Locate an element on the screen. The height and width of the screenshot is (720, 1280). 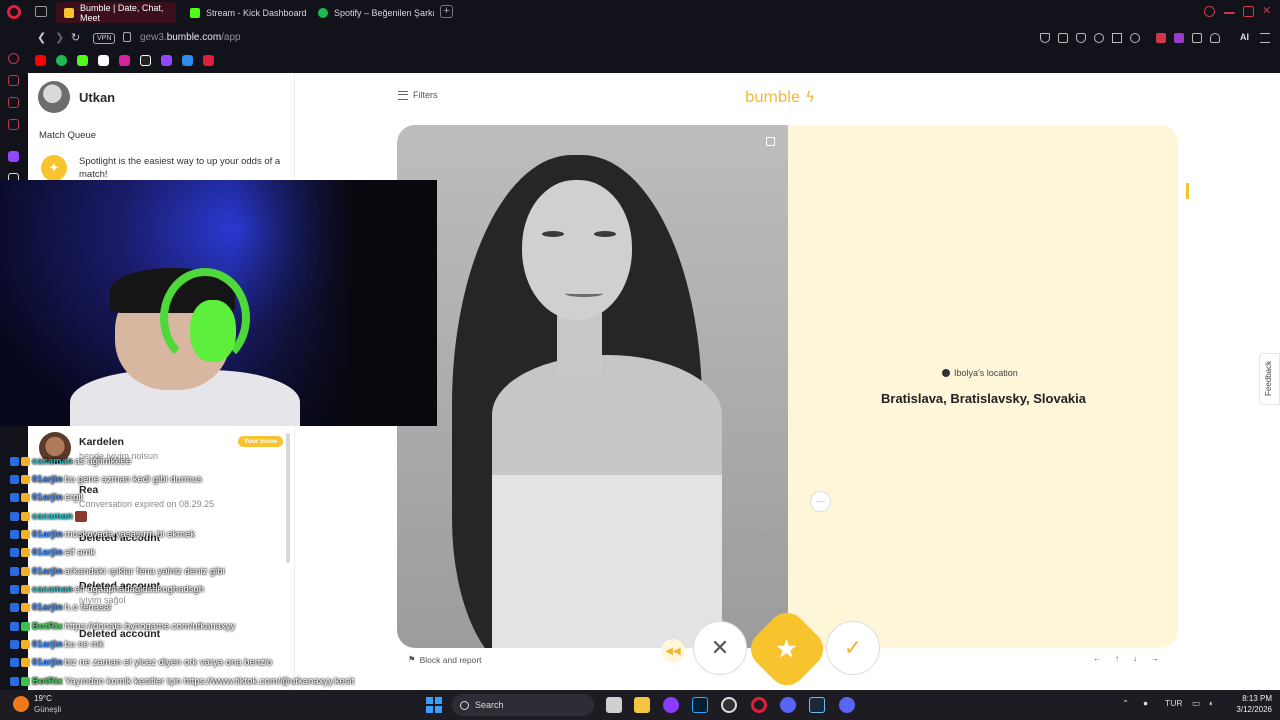
tab-bumble: Bumble | Date, Chat, Meet is located at coordinates (116, 12).